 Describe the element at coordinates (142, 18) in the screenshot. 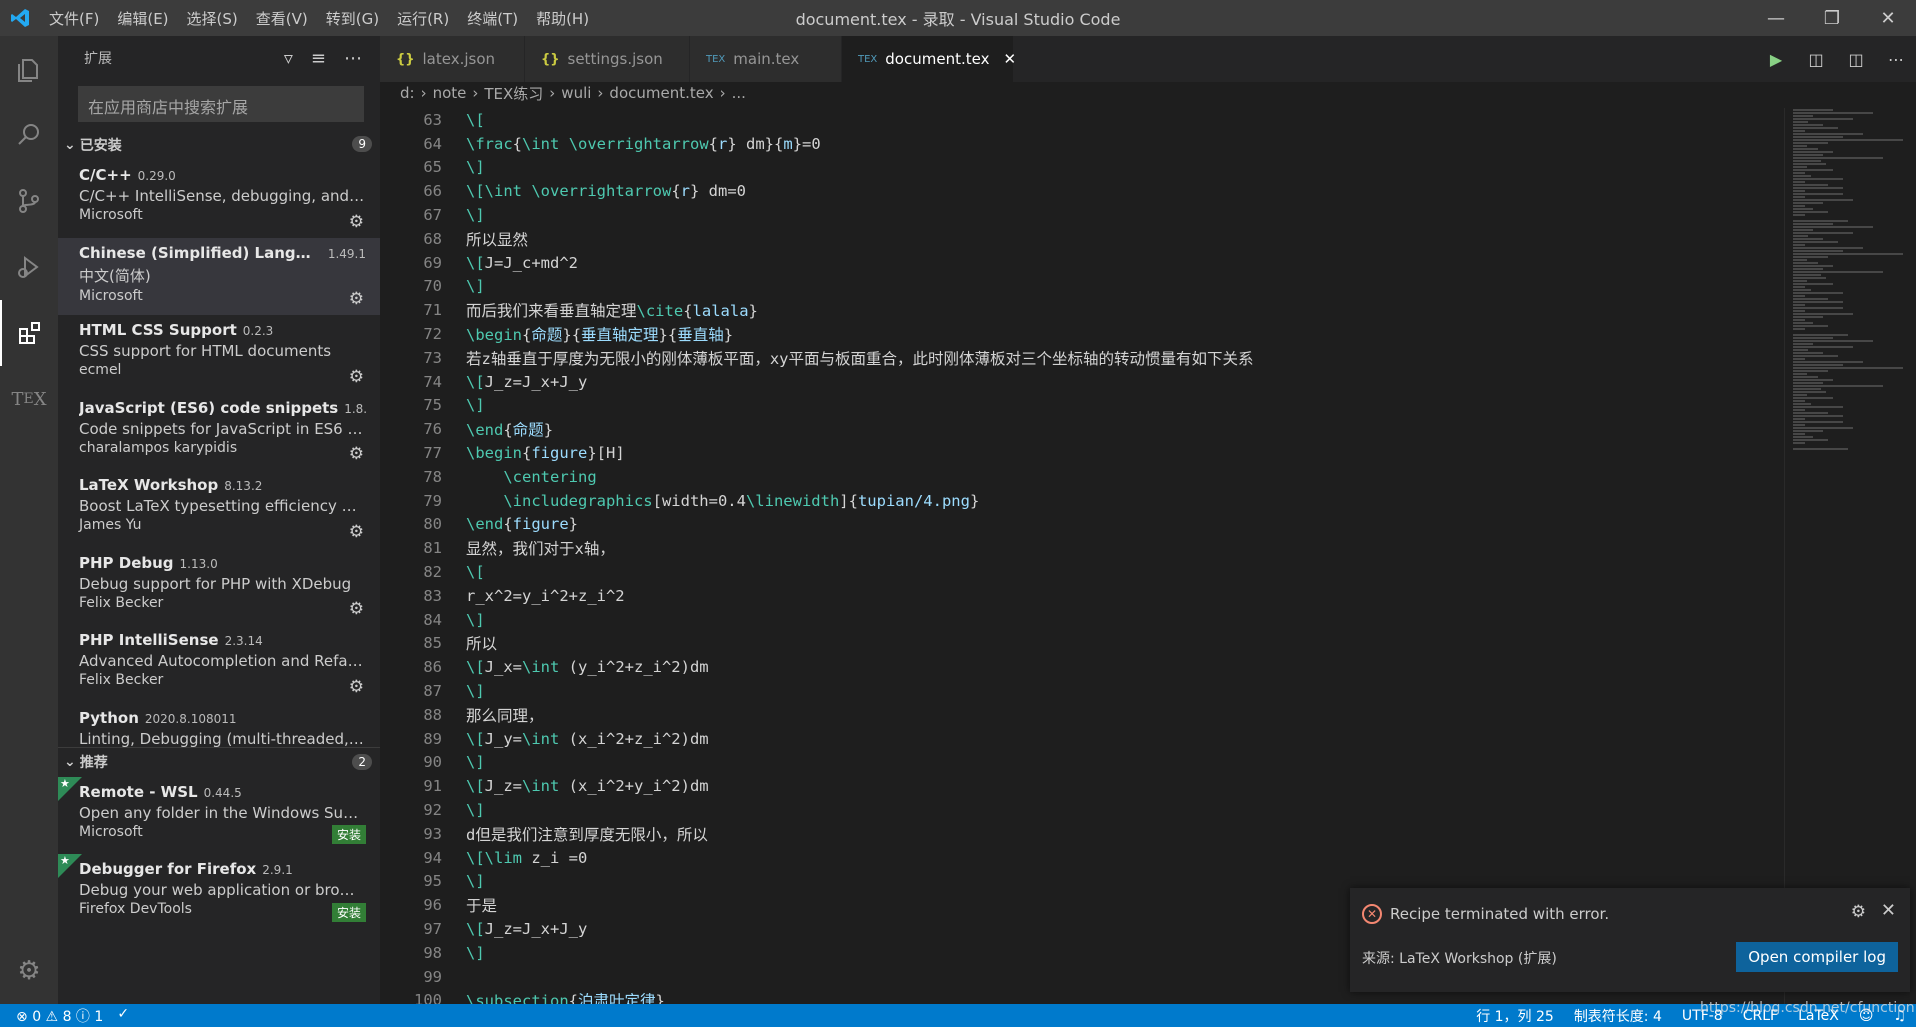

I see `menu-edit: 编辑(E)` at that location.